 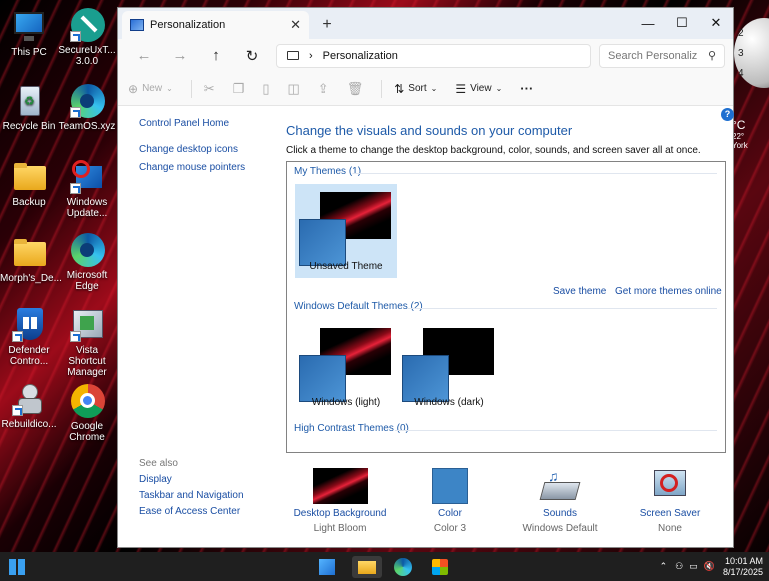 I want to click on copy-button: ❐, so click(x=239, y=89).